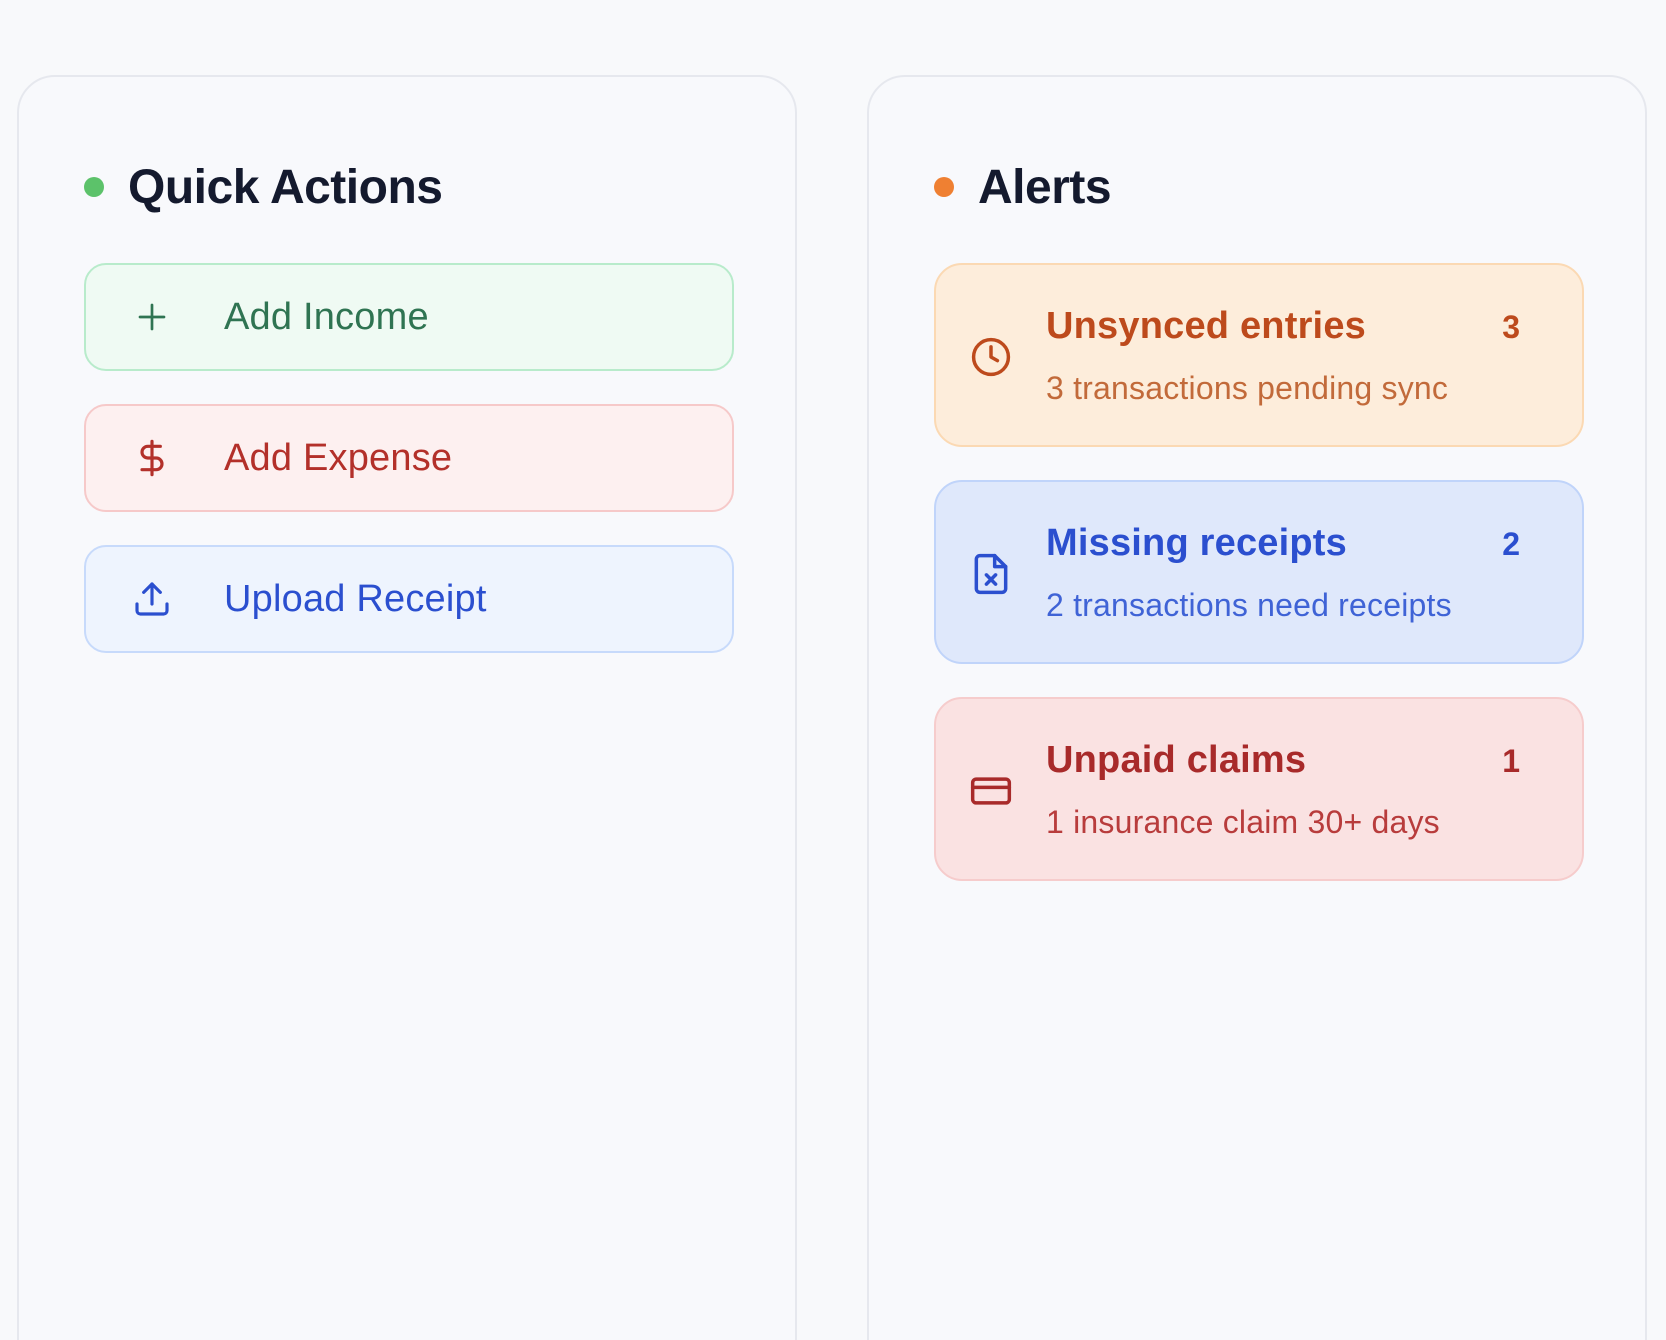 This screenshot has height=1340, width=1666. Describe the element at coordinates (991, 791) in the screenshot. I see `credit-card-icon` at that location.